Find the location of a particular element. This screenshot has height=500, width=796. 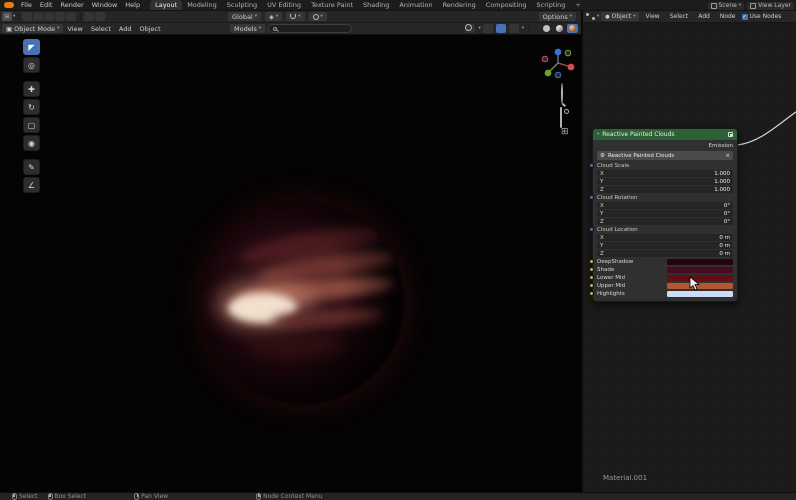

toggle-ortho-icon: ⊞ is located at coordinates (565, 132).